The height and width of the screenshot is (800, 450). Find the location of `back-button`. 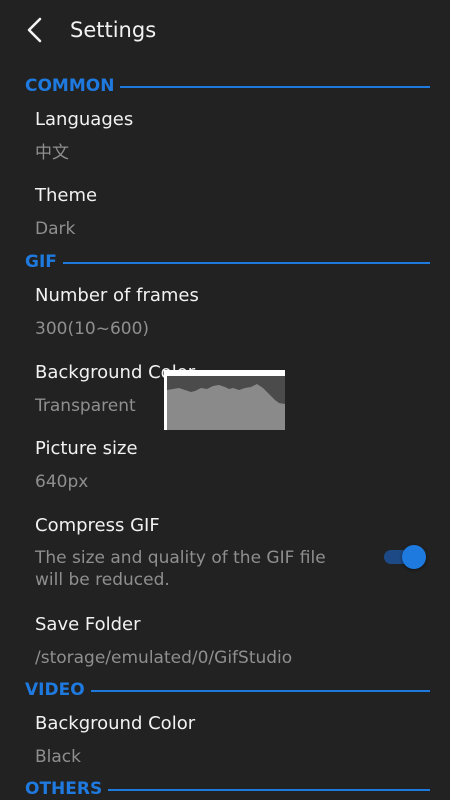

back-button is located at coordinates (36, 30).